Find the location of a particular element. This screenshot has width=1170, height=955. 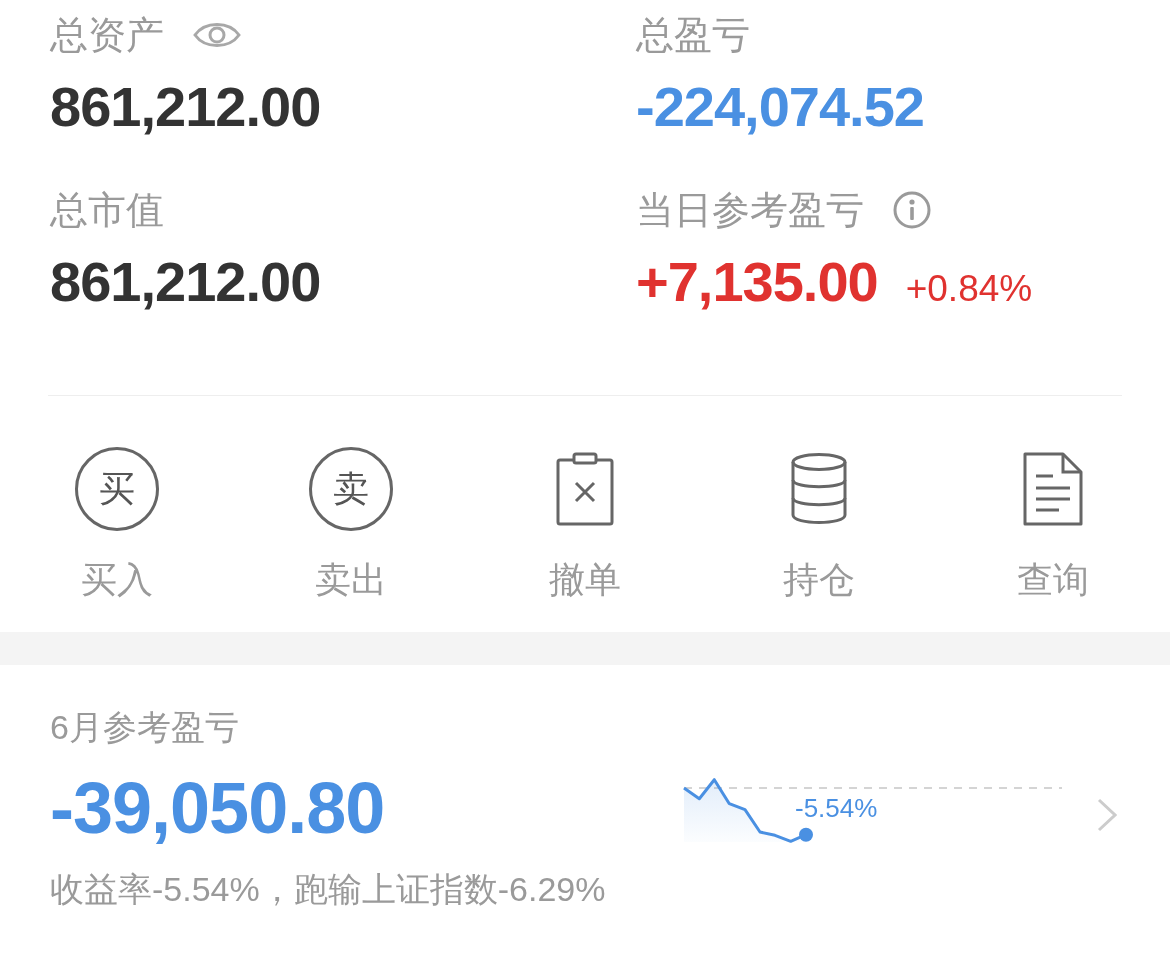

chevron-right-icon is located at coordinates (1107, 815).